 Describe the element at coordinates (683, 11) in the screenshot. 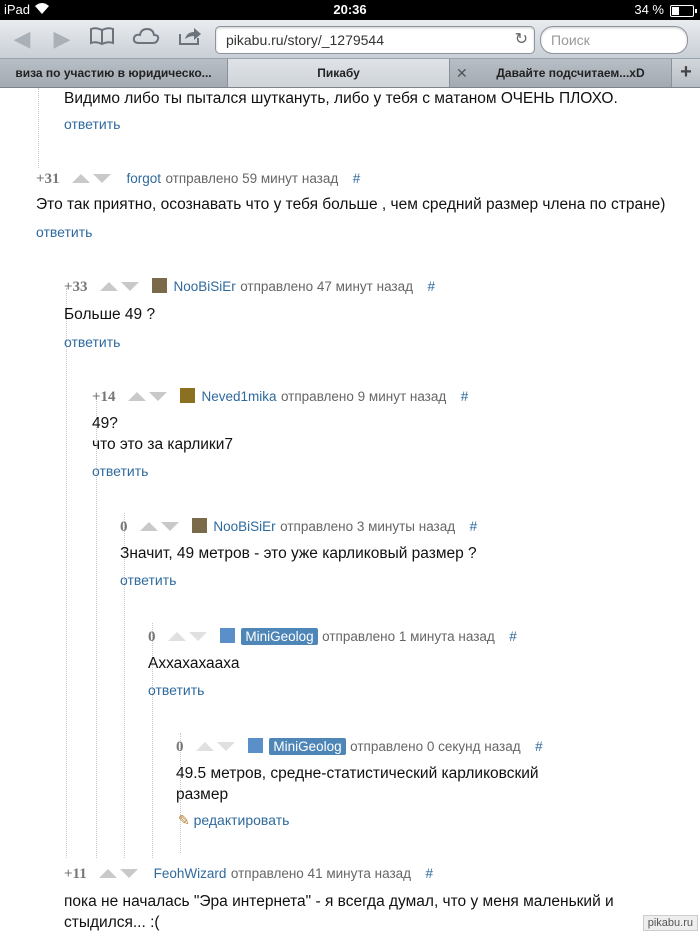

I see `battery-icon` at that location.